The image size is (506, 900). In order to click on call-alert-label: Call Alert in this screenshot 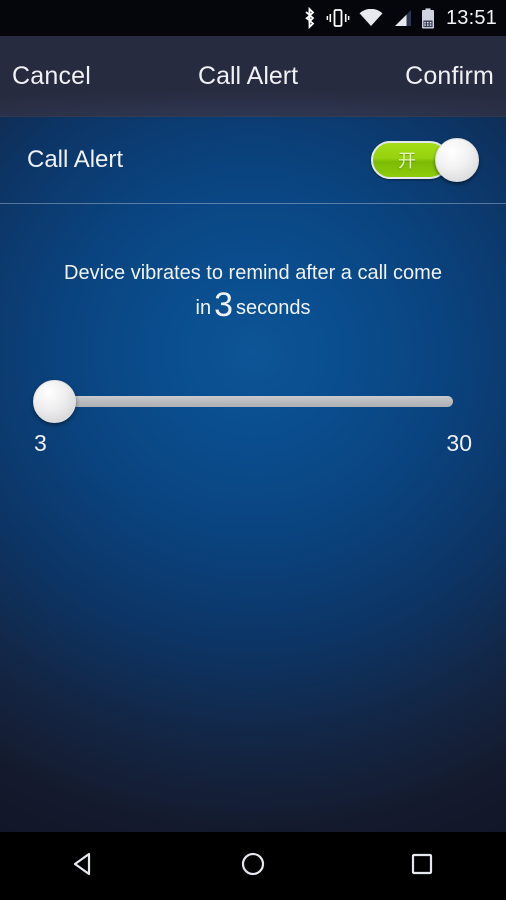, I will do `click(75, 159)`.